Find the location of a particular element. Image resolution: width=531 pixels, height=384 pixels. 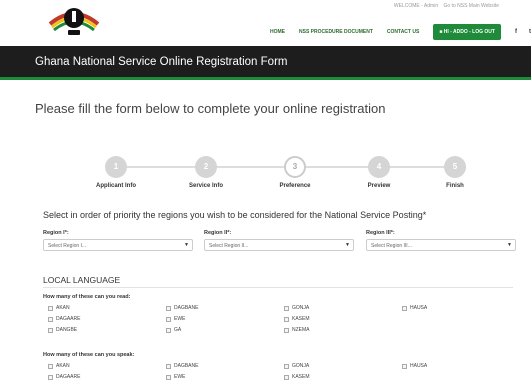

read-option-dagbane: DAGBANE is located at coordinates (182, 308).